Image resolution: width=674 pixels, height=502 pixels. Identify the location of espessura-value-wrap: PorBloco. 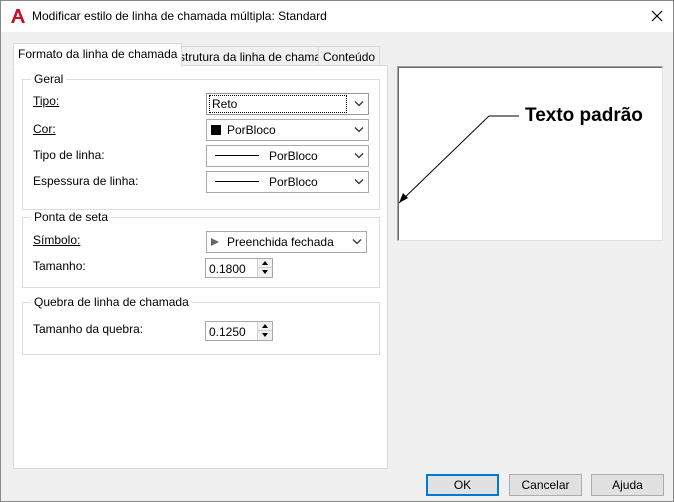
(266, 182).